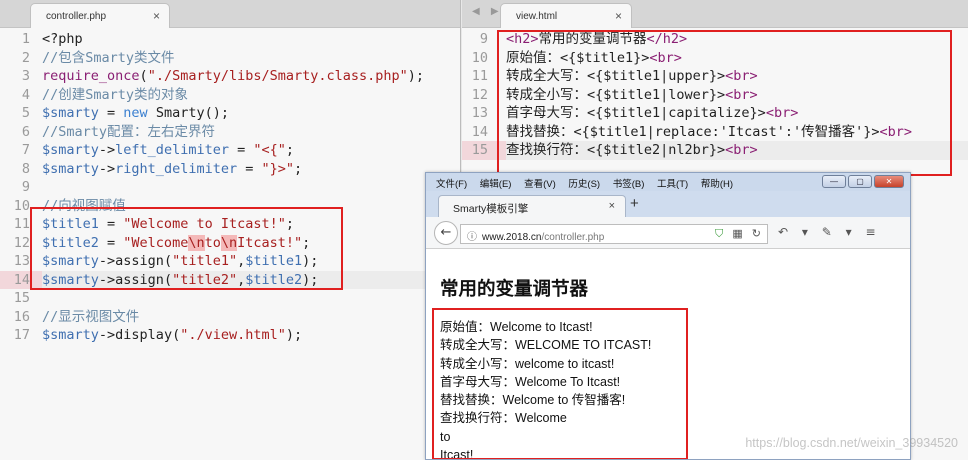 Image resolution: width=968 pixels, height=460 pixels. Describe the element at coordinates (230, 335) in the screenshot. I see `code-line: 17 $smarty->display("./view.html");` at that location.